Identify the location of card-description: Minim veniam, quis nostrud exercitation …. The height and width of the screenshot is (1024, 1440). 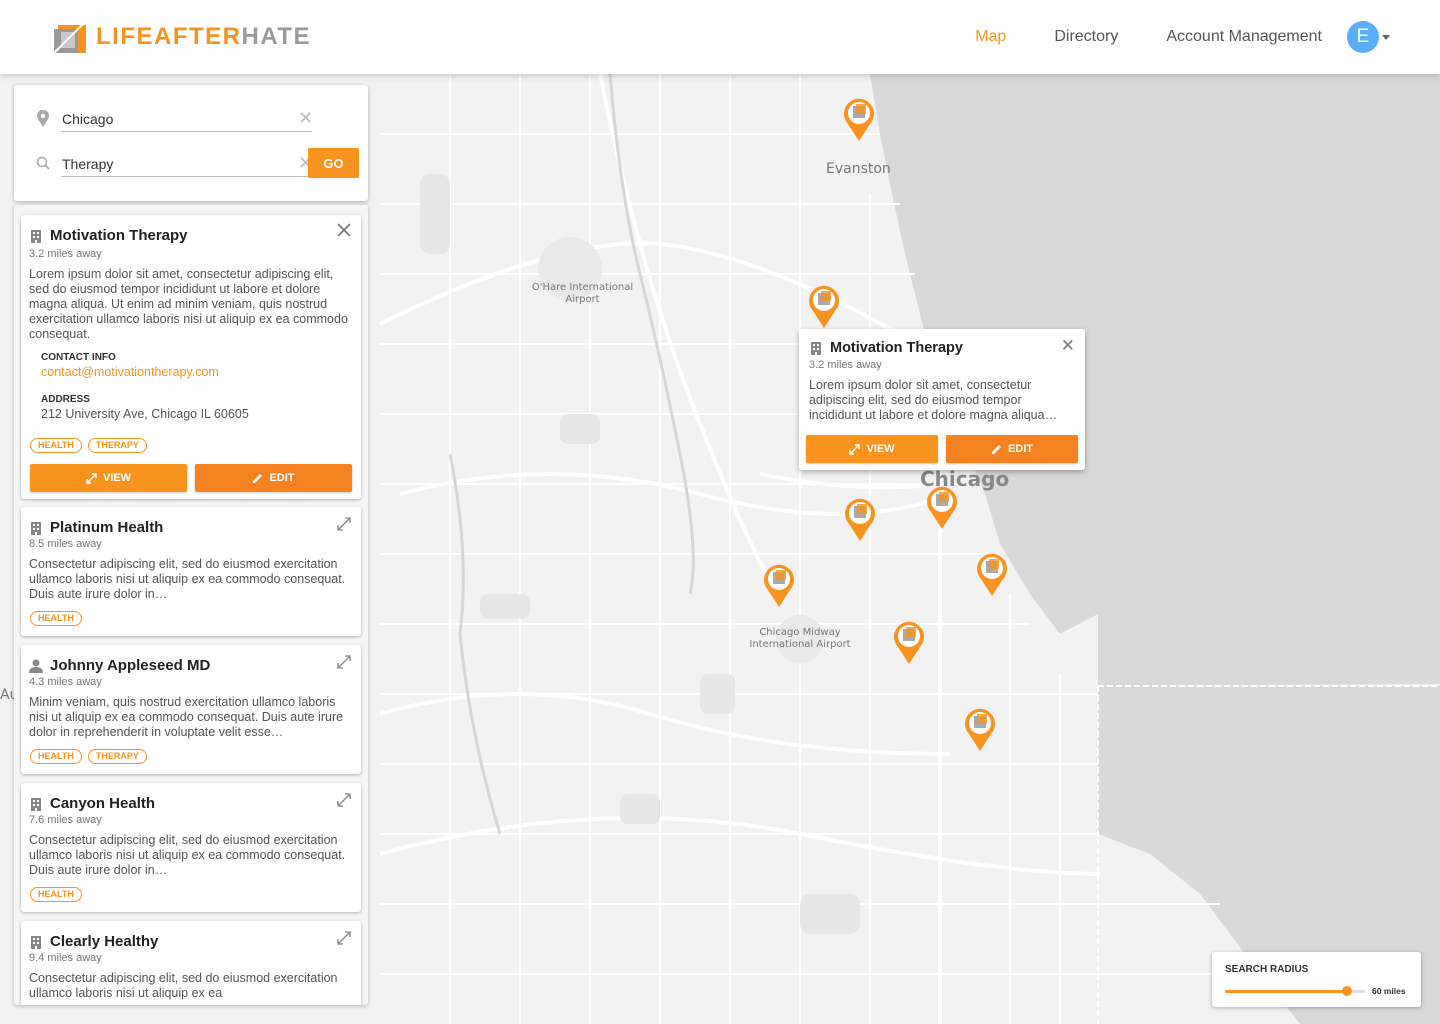
(186, 717).